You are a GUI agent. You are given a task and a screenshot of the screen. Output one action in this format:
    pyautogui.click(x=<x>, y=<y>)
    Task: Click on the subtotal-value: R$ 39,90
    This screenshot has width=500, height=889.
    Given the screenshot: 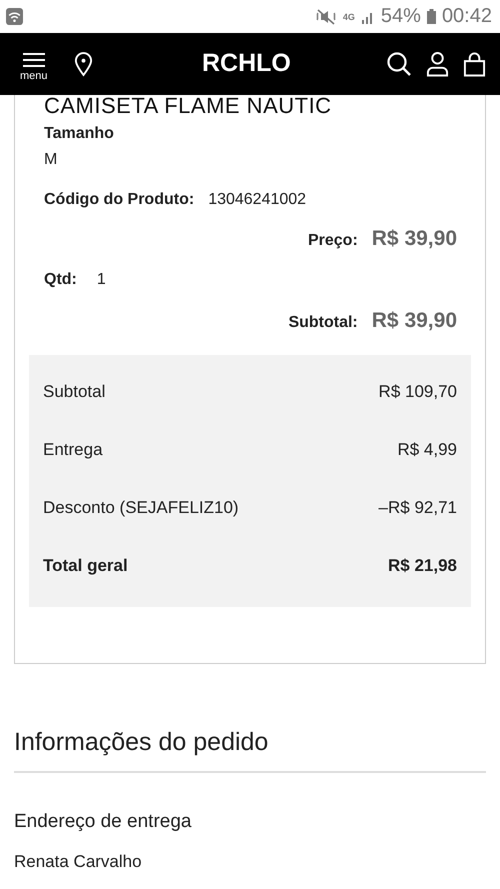 What is the action you would take?
    pyautogui.click(x=414, y=321)
    